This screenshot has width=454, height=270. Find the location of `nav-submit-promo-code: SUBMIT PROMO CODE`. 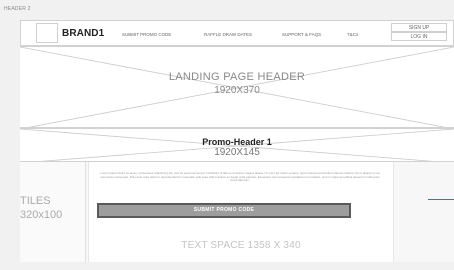

nav-submit-promo-code: SUBMIT PROMO CODE is located at coordinates (146, 34).